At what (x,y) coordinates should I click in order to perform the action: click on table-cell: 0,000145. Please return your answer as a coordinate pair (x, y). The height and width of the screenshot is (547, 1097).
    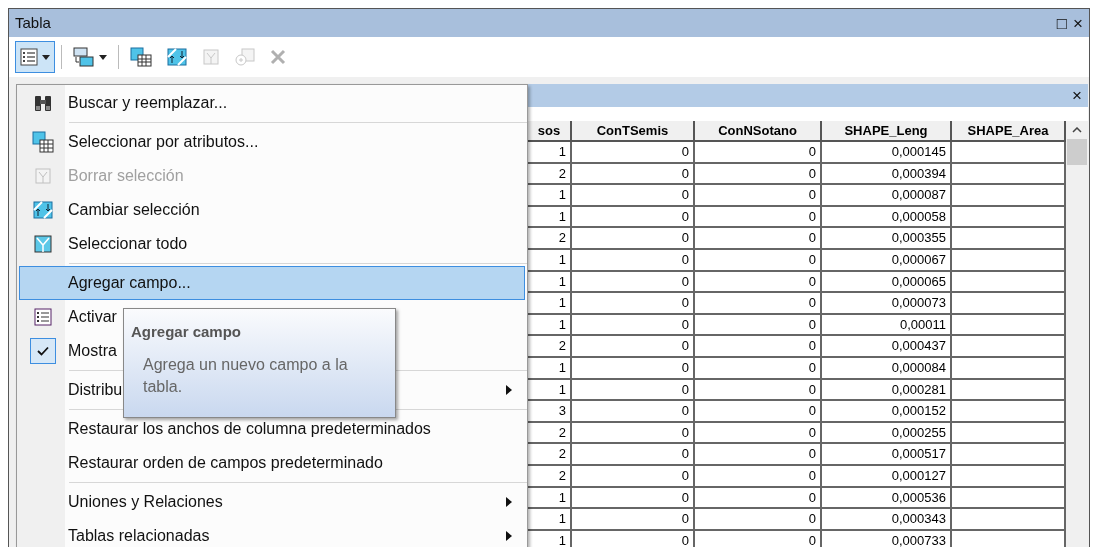
    Looking at the image, I should click on (887, 153).